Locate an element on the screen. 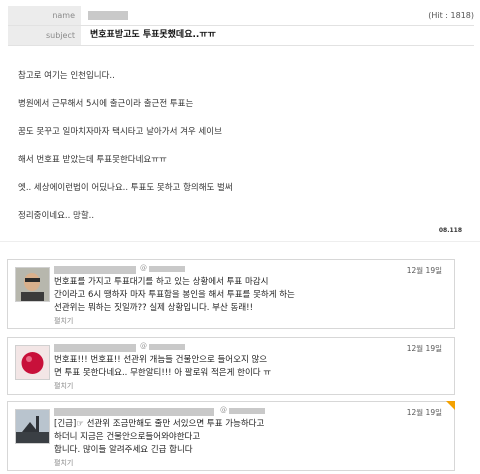  name-label: name is located at coordinates (44, 15).